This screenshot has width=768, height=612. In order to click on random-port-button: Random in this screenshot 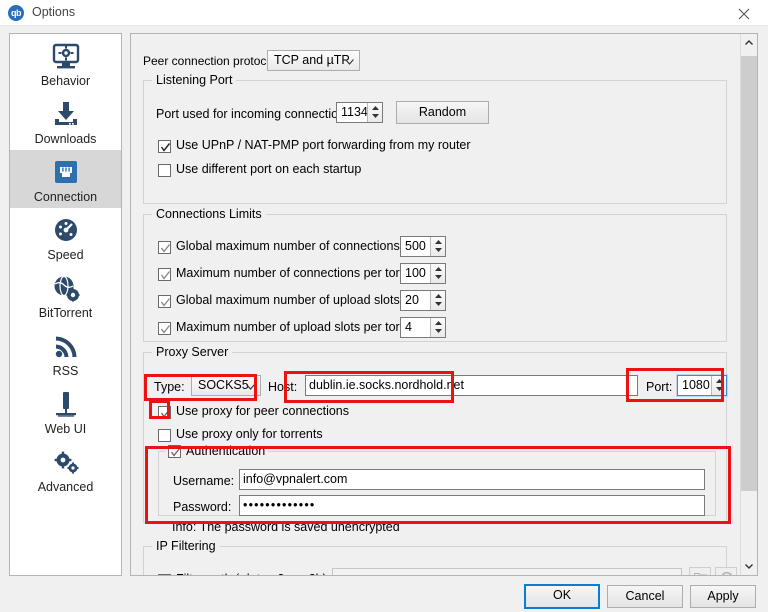, I will do `click(442, 112)`.